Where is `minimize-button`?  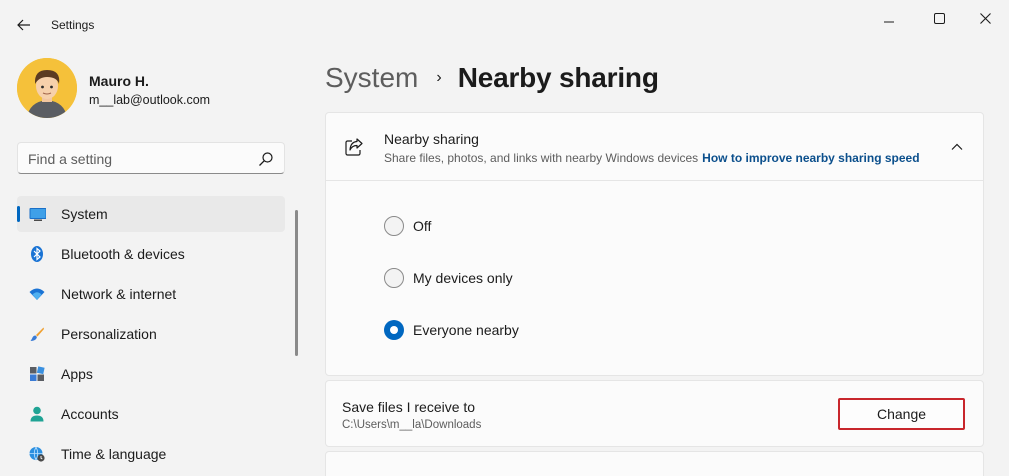
minimize-button is located at coordinates (889, 18).